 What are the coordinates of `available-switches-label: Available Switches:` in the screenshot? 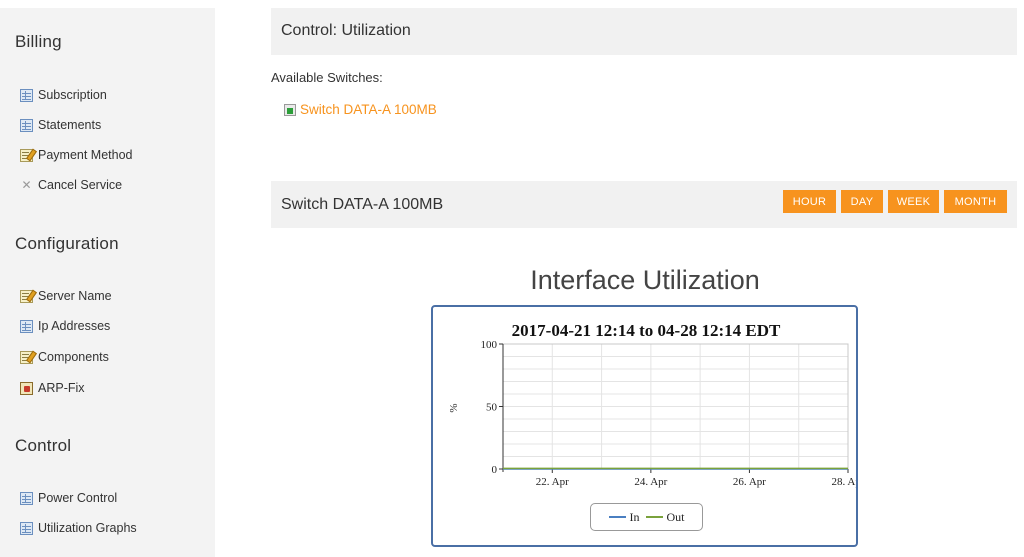 It's located at (327, 77).